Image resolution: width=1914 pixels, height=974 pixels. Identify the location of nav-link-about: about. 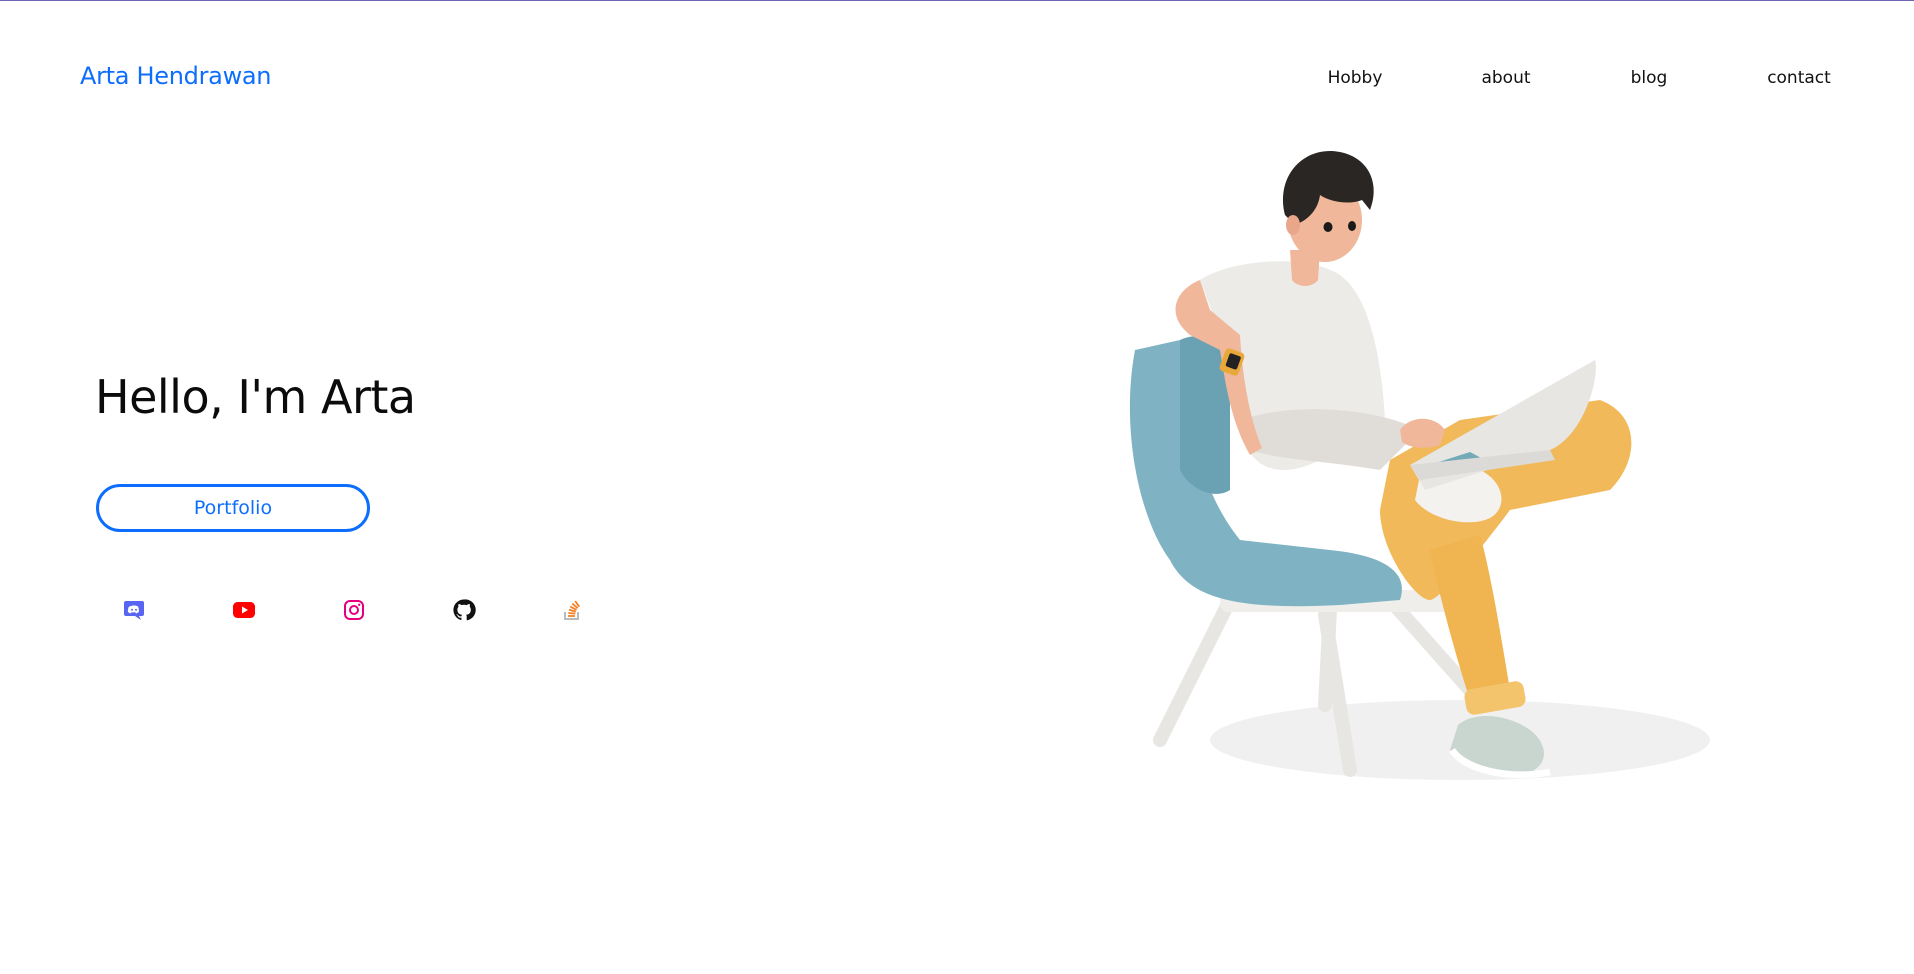
(1505, 78).